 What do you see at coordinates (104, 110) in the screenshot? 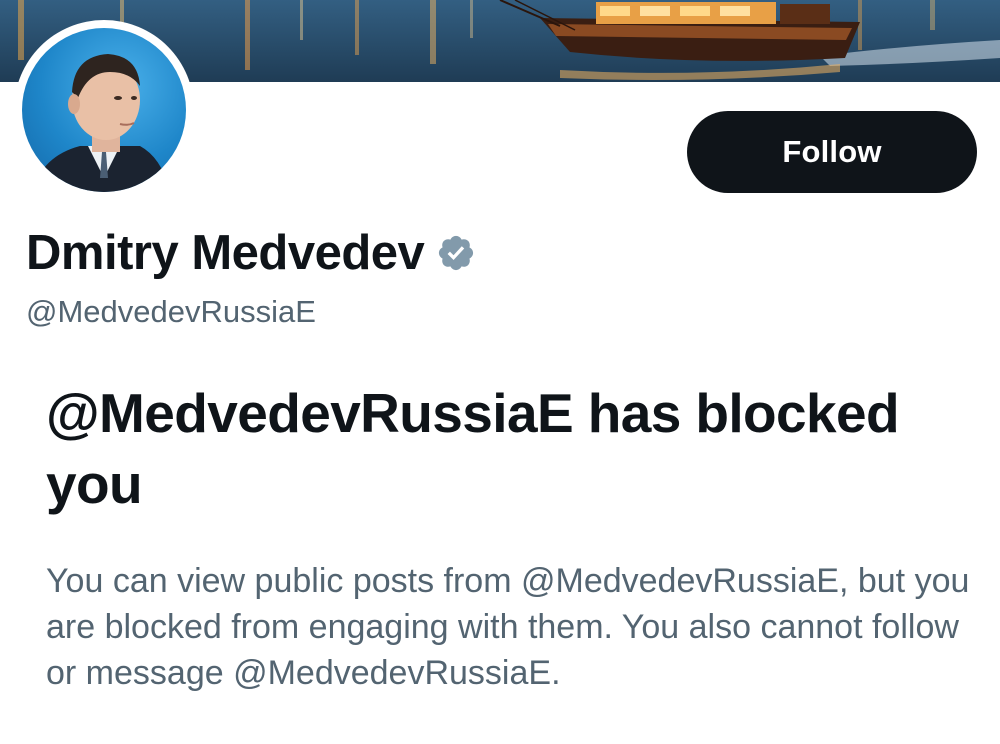
I see `profile-avatar` at bounding box center [104, 110].